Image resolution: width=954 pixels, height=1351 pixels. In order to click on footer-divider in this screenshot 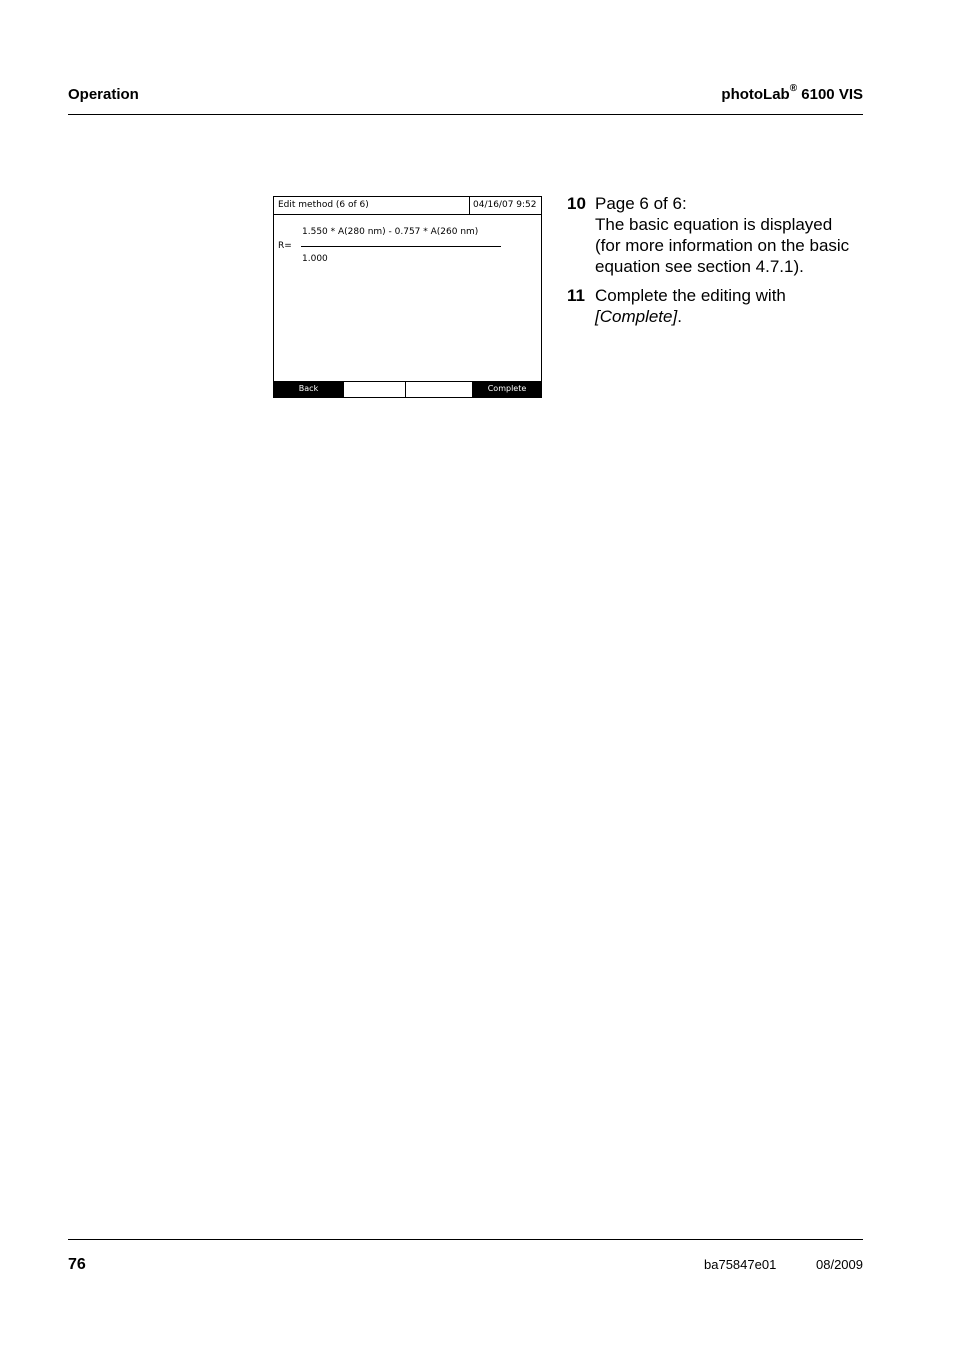, I will do `click(465, 1239)`.